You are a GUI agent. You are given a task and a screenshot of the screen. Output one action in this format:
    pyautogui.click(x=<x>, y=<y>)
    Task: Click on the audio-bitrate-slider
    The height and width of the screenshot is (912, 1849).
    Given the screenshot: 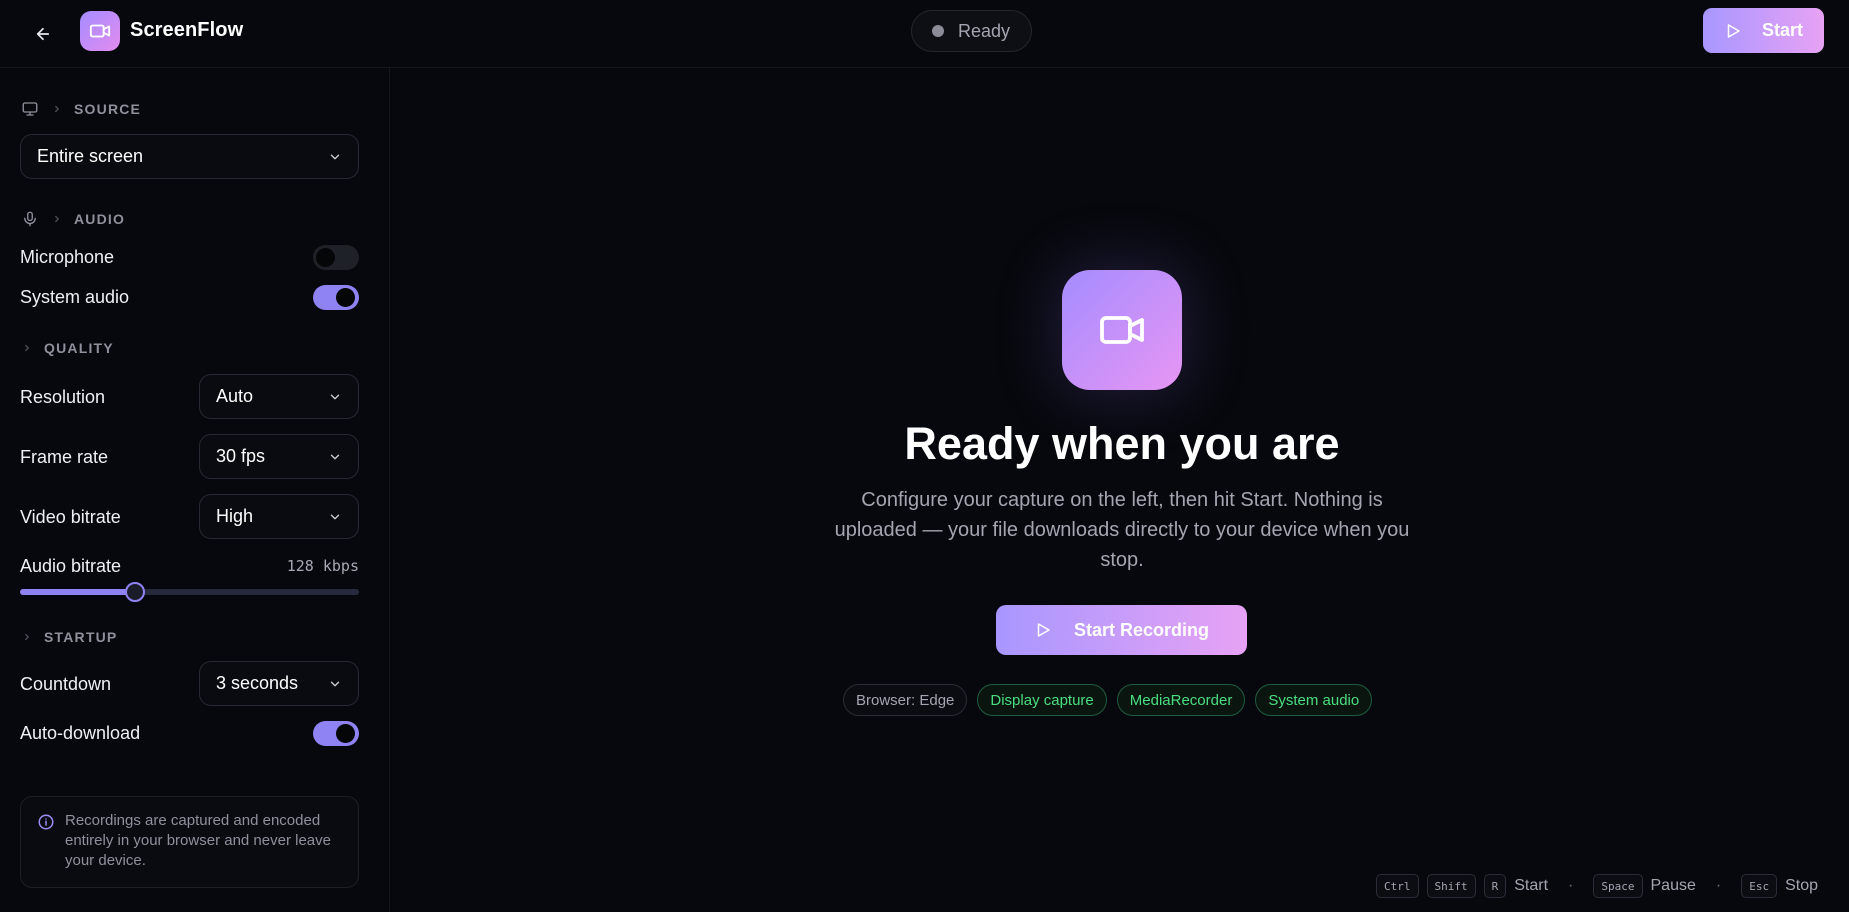 What is the action you would take?
    pyautogui.click(x=189, y=592)
    